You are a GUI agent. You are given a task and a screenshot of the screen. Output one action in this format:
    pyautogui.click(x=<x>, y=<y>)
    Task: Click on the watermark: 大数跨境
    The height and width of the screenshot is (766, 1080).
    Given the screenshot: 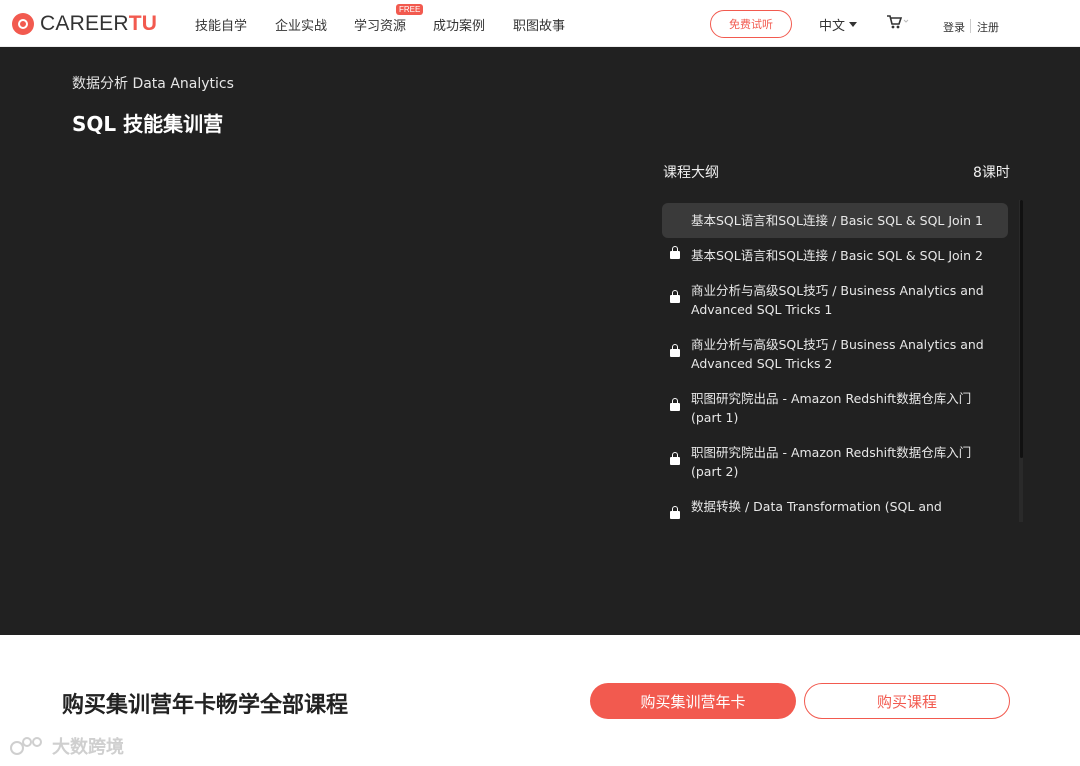 What is the action you would take?
    pyautogui.click(x=67, y=746)
    